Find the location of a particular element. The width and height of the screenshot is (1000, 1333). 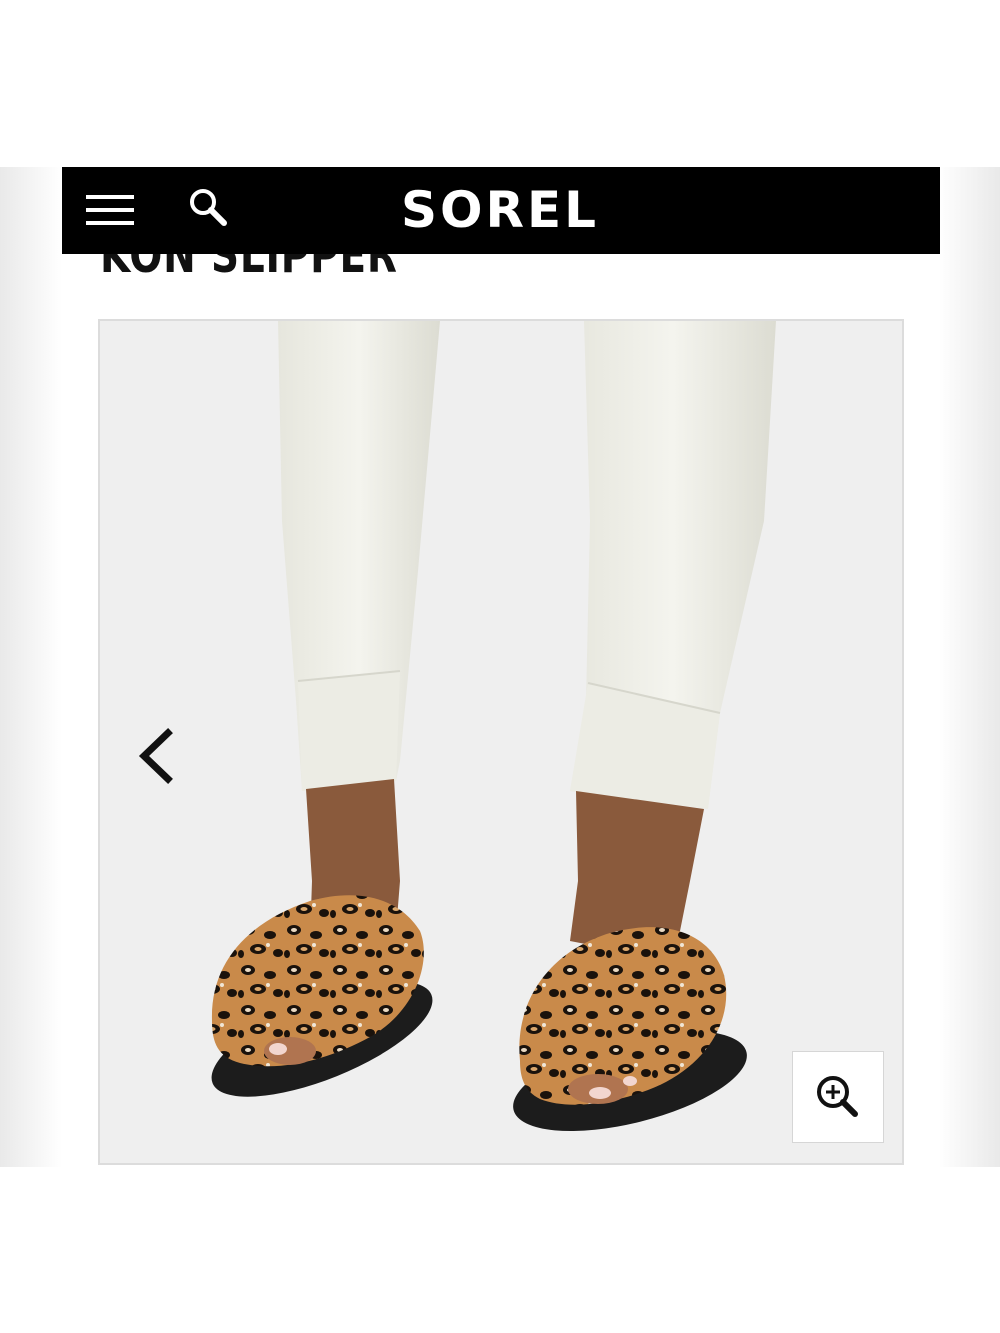

chevron-left-icon is located at coordinates (157, 756).